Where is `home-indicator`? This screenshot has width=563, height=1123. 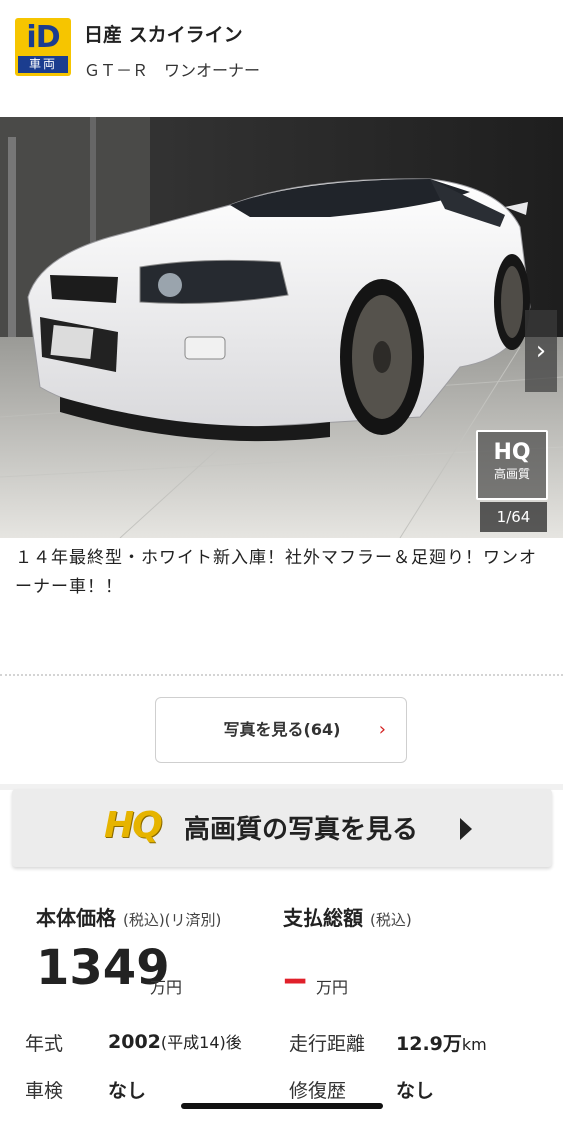
home-indicator is located at coordinates (282, 1106).